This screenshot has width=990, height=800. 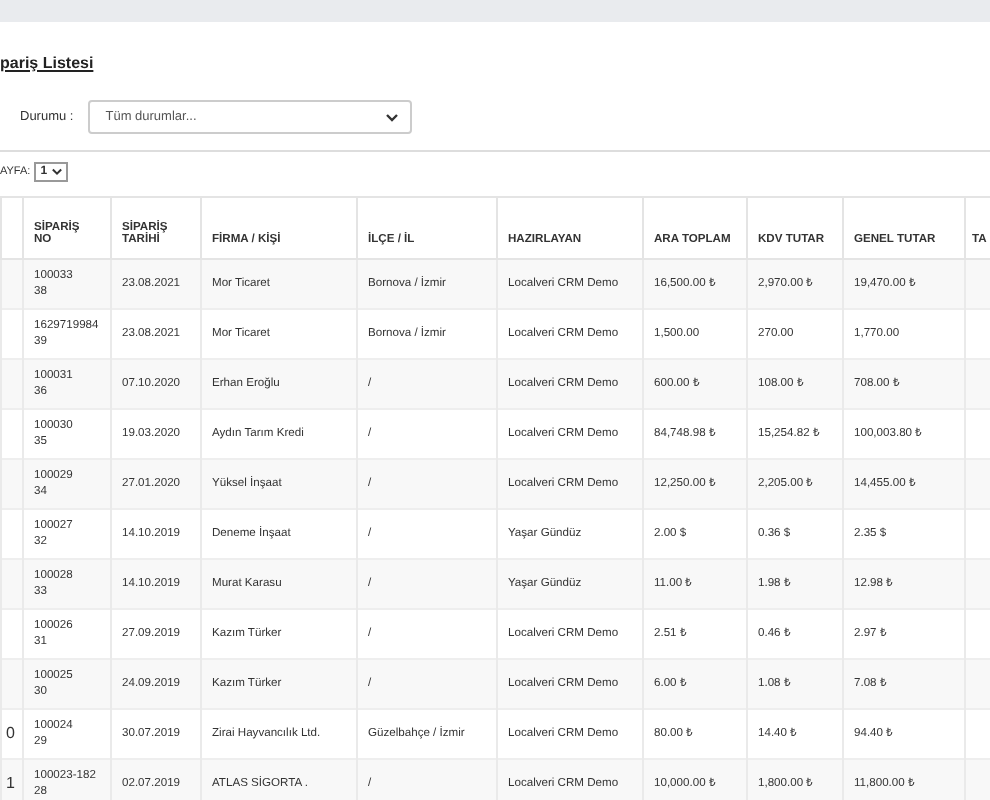 I want to click on table-cell: 0, so click(x=10, y=733).